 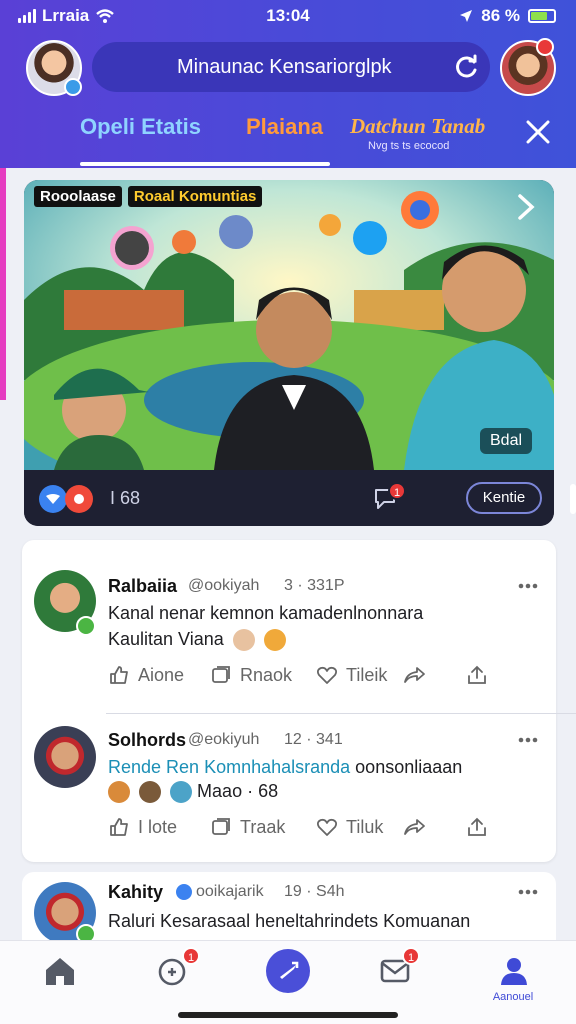 What do you see at coordinates (158, 826) in the screenshot?
I see `action-label: I lote` at bounding box center [158, 826].